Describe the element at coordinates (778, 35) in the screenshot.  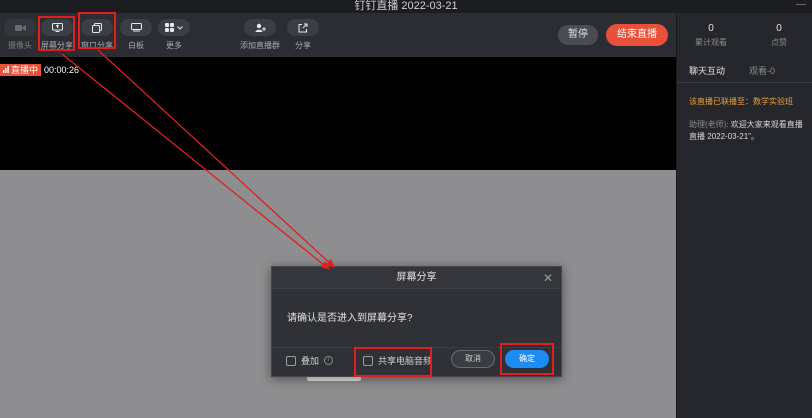
I see `stat-likes: 0 点赞` at that location.